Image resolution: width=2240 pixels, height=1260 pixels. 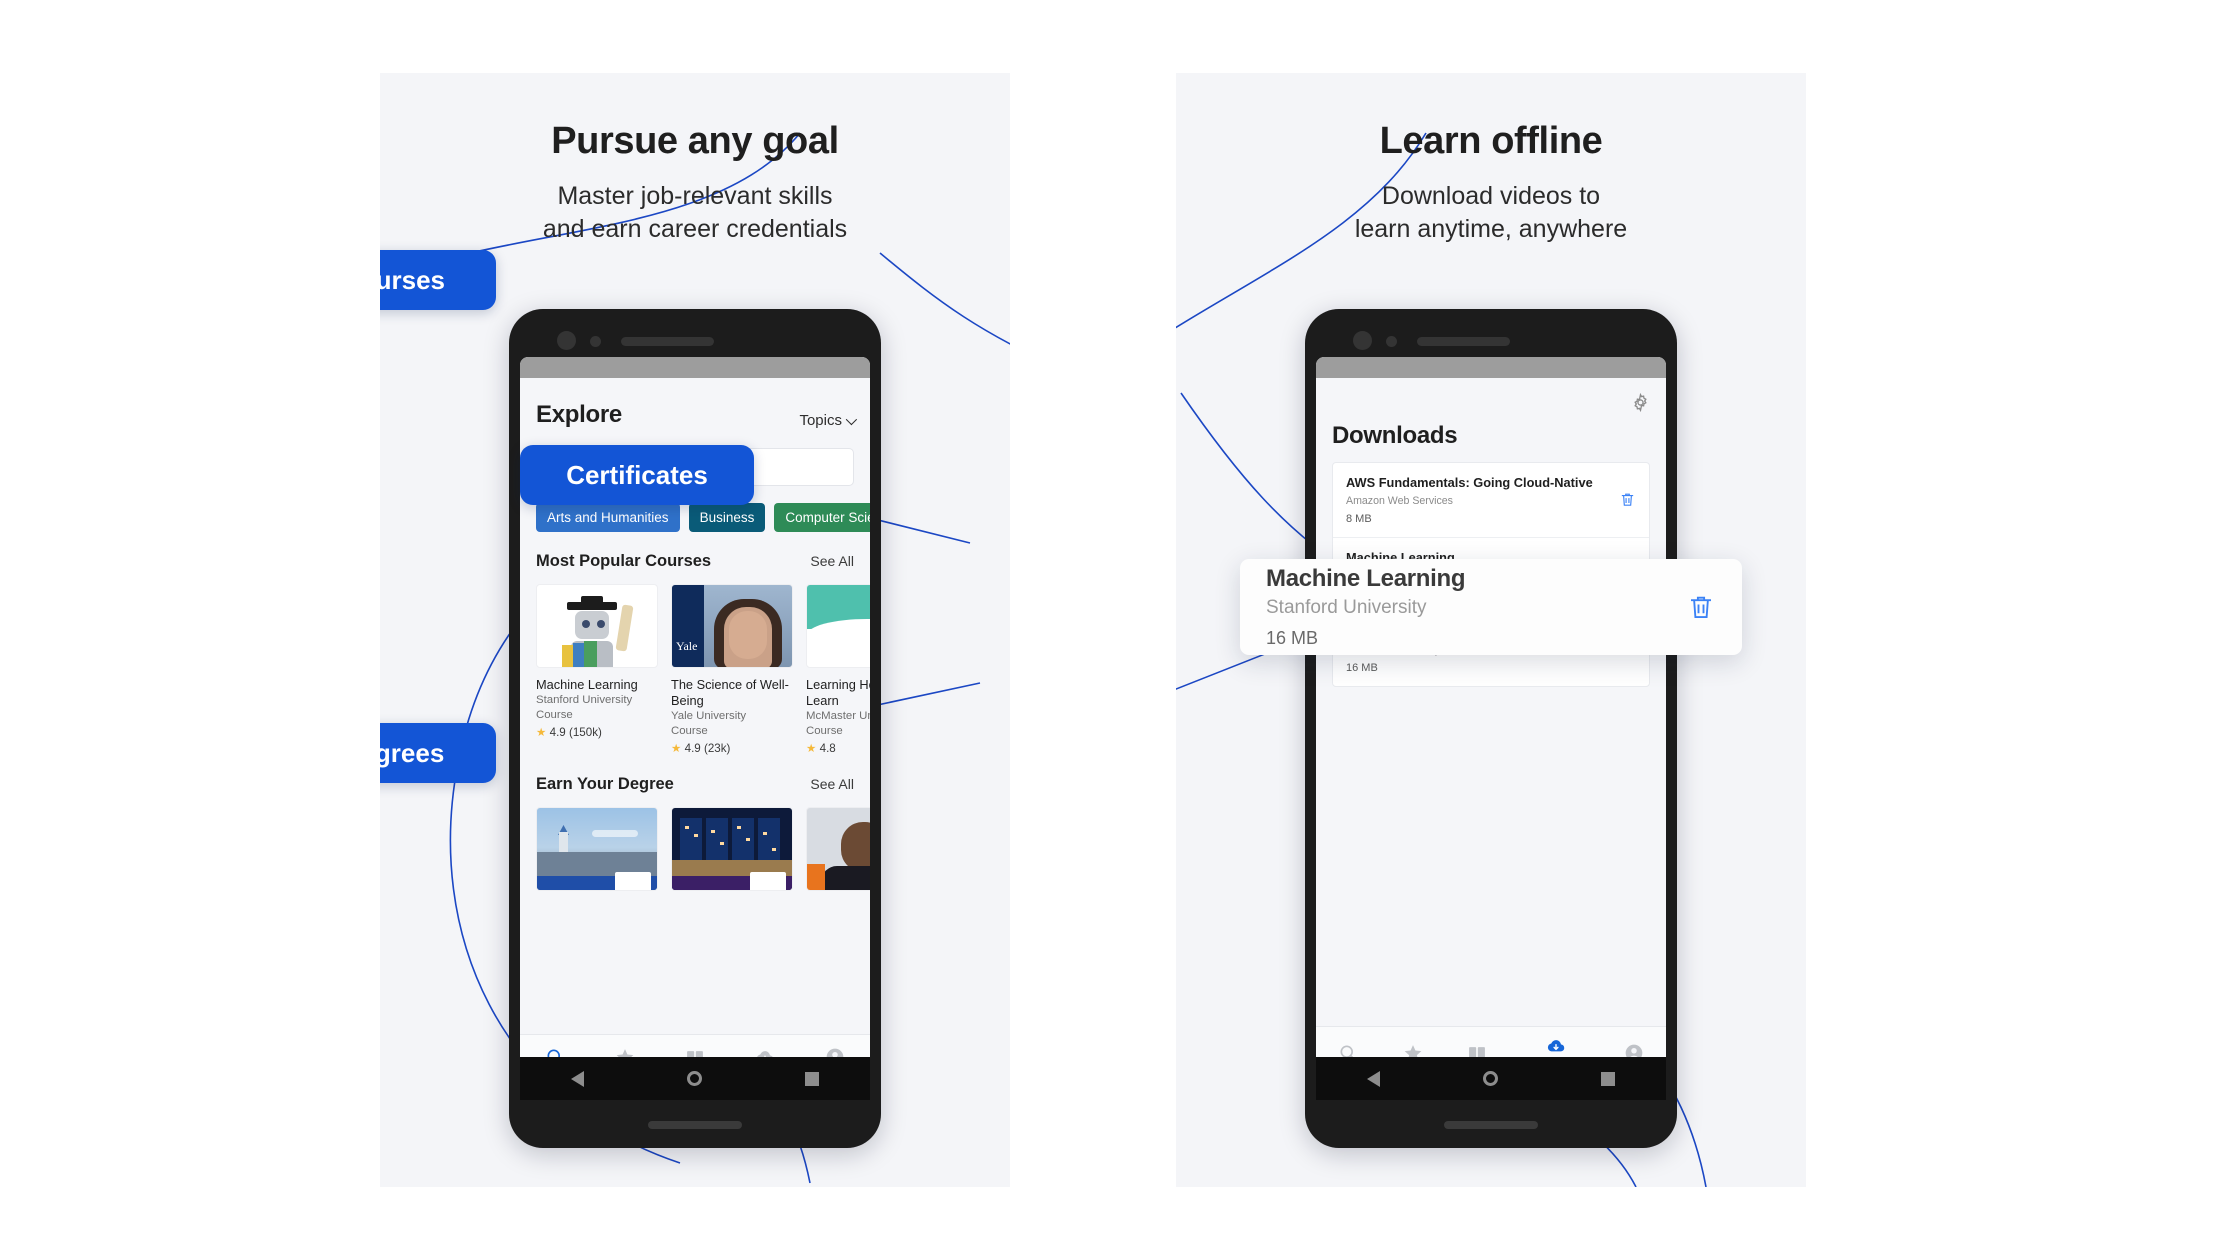 What do you see at coordinates (1366, 578) in the screenshot?
I see `magnified-download-name: Machine Learning` at bounding box center [1366, 578].